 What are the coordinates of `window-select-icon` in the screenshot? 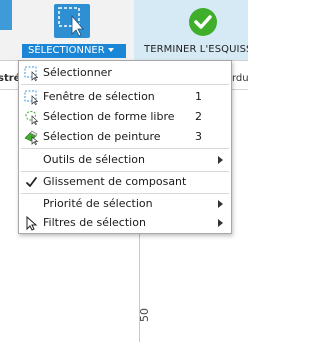 It's located at (31, 97).